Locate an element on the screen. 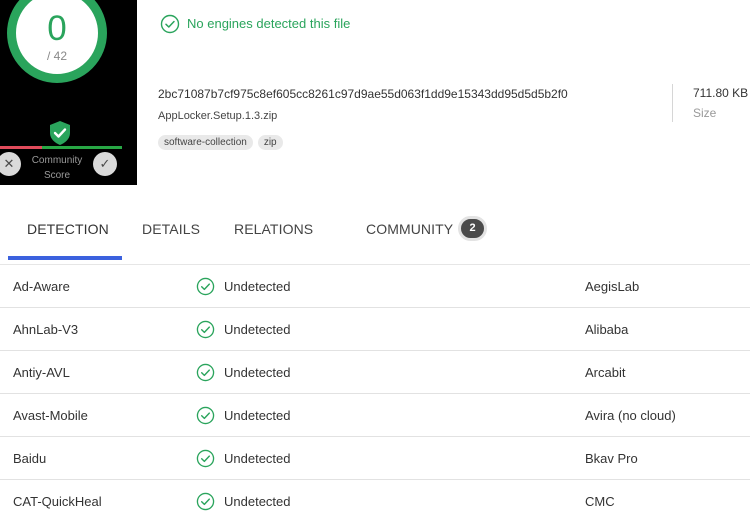  tab-detection: DETECTION is located at coordinates (68, 229).